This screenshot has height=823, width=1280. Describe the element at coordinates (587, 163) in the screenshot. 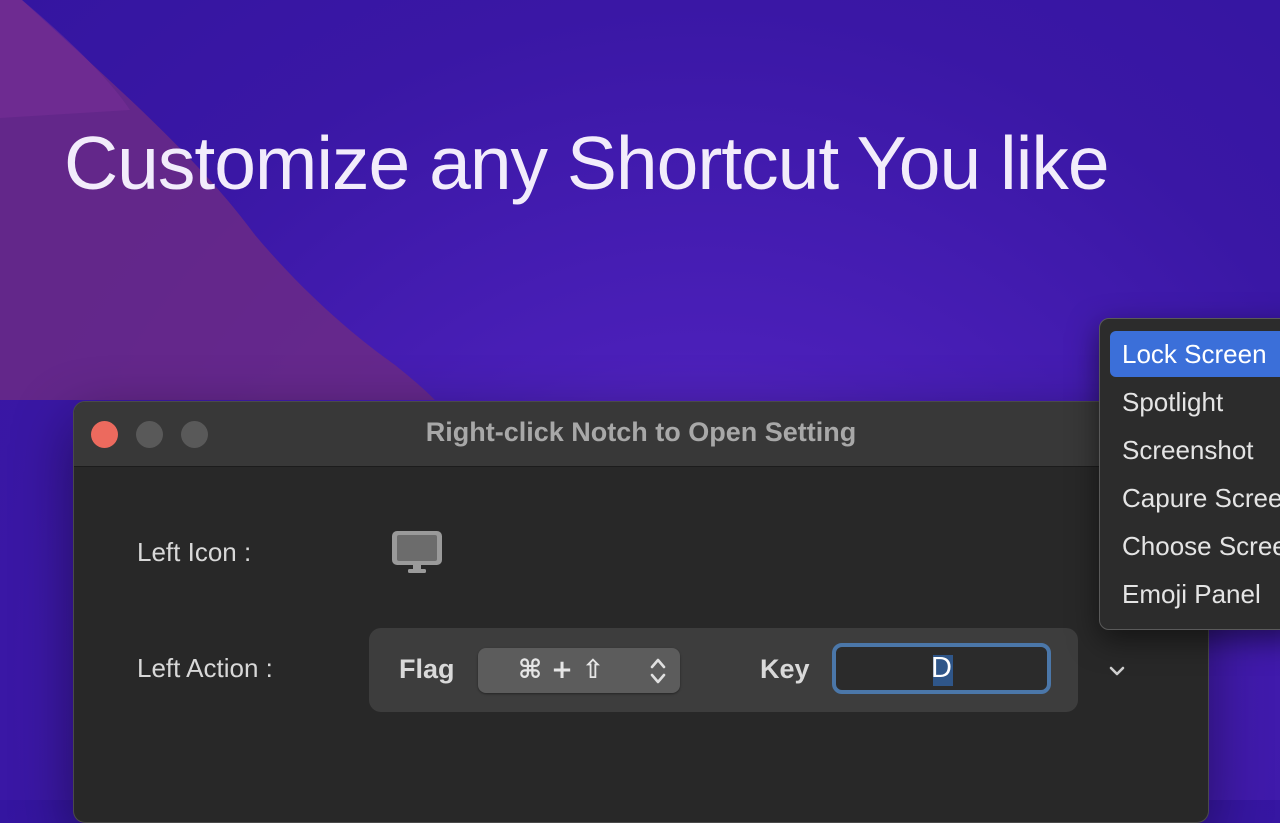

I see `headline: Customize any Shortcut You like` at that location.